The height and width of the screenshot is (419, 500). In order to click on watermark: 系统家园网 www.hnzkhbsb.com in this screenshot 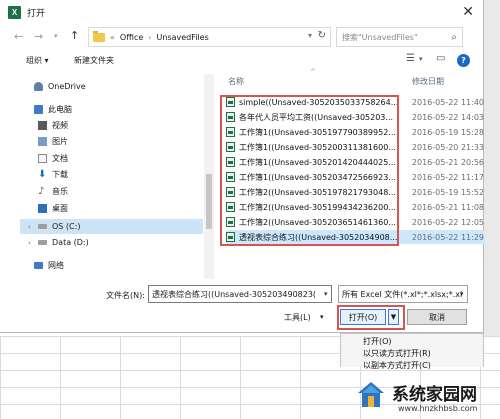, I will do `click(426, 396)`.